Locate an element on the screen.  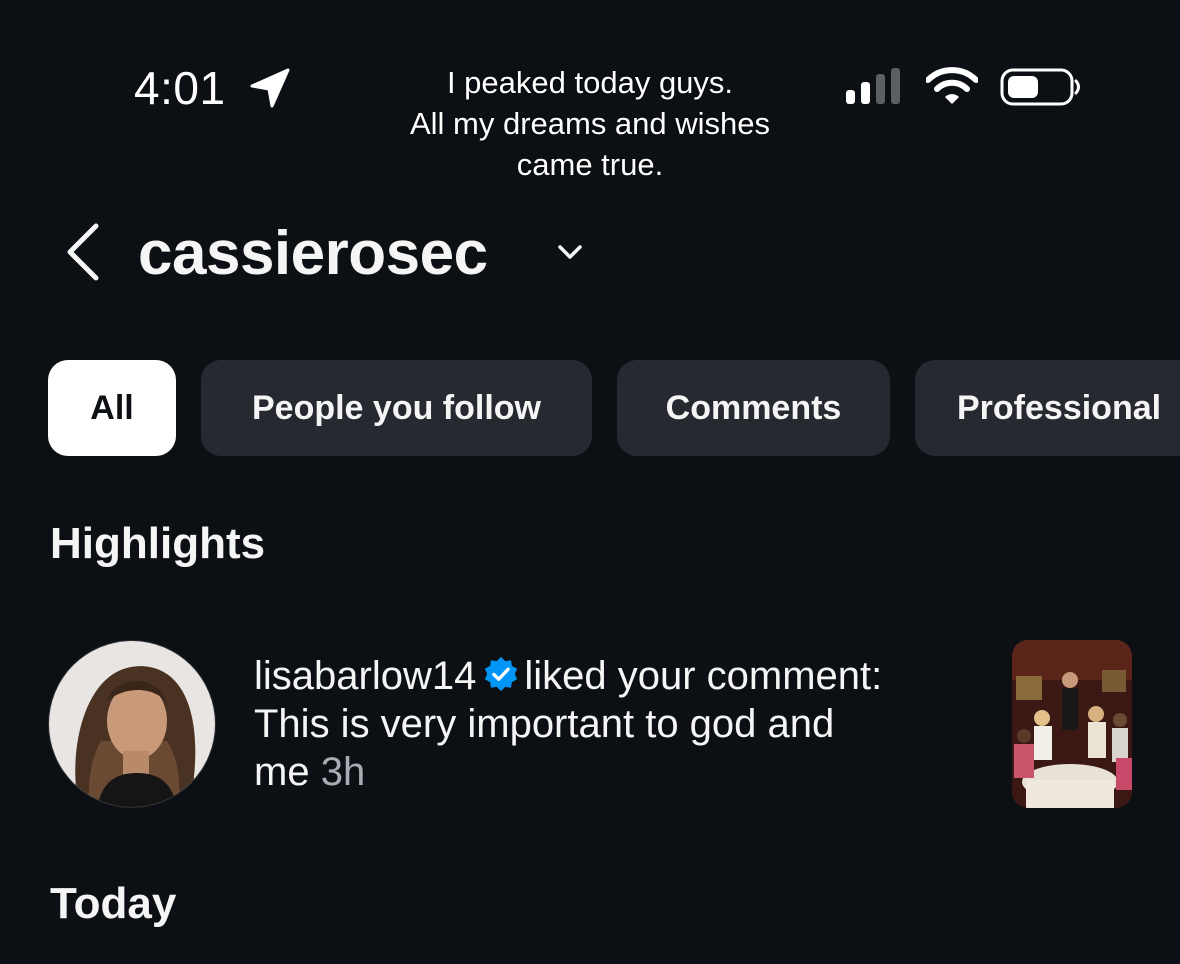
filter-chip-comments: Comments is located at coordinates (753, 408).